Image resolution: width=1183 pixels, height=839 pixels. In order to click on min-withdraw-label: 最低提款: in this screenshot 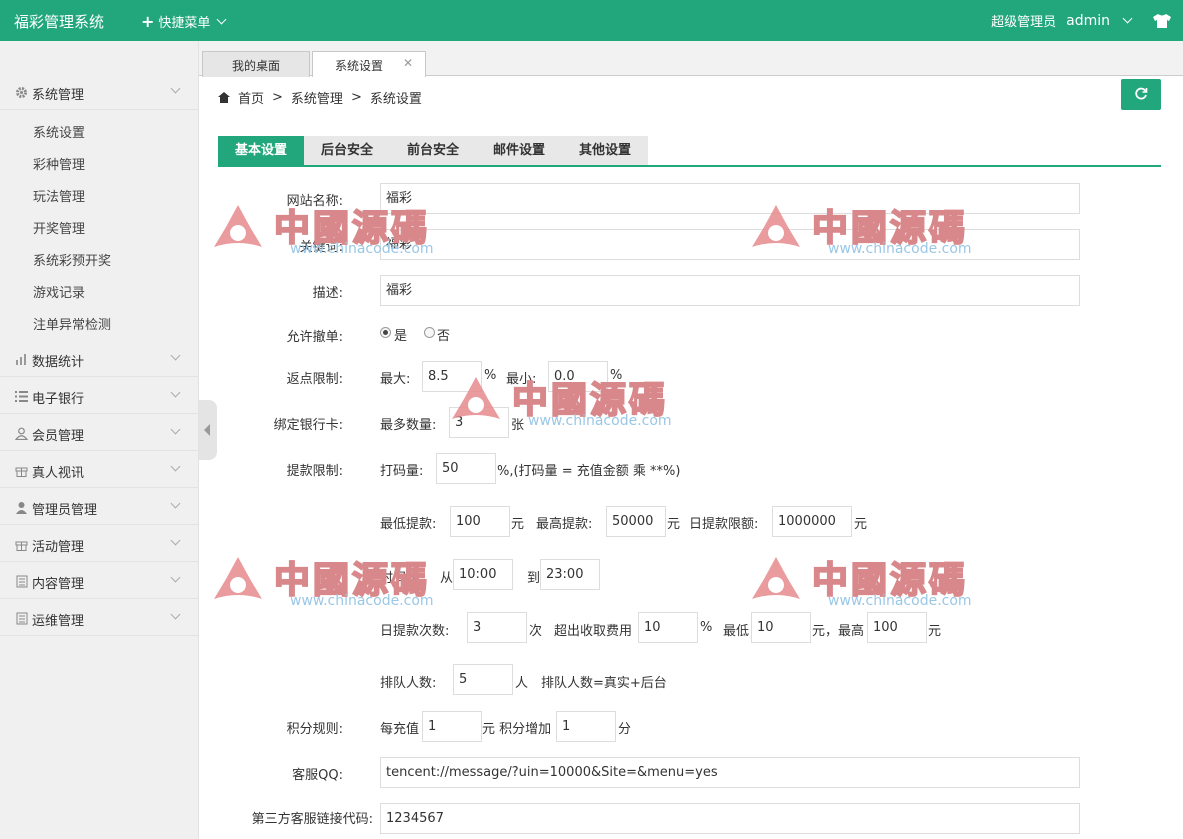, I will do `click(408, 524)`.